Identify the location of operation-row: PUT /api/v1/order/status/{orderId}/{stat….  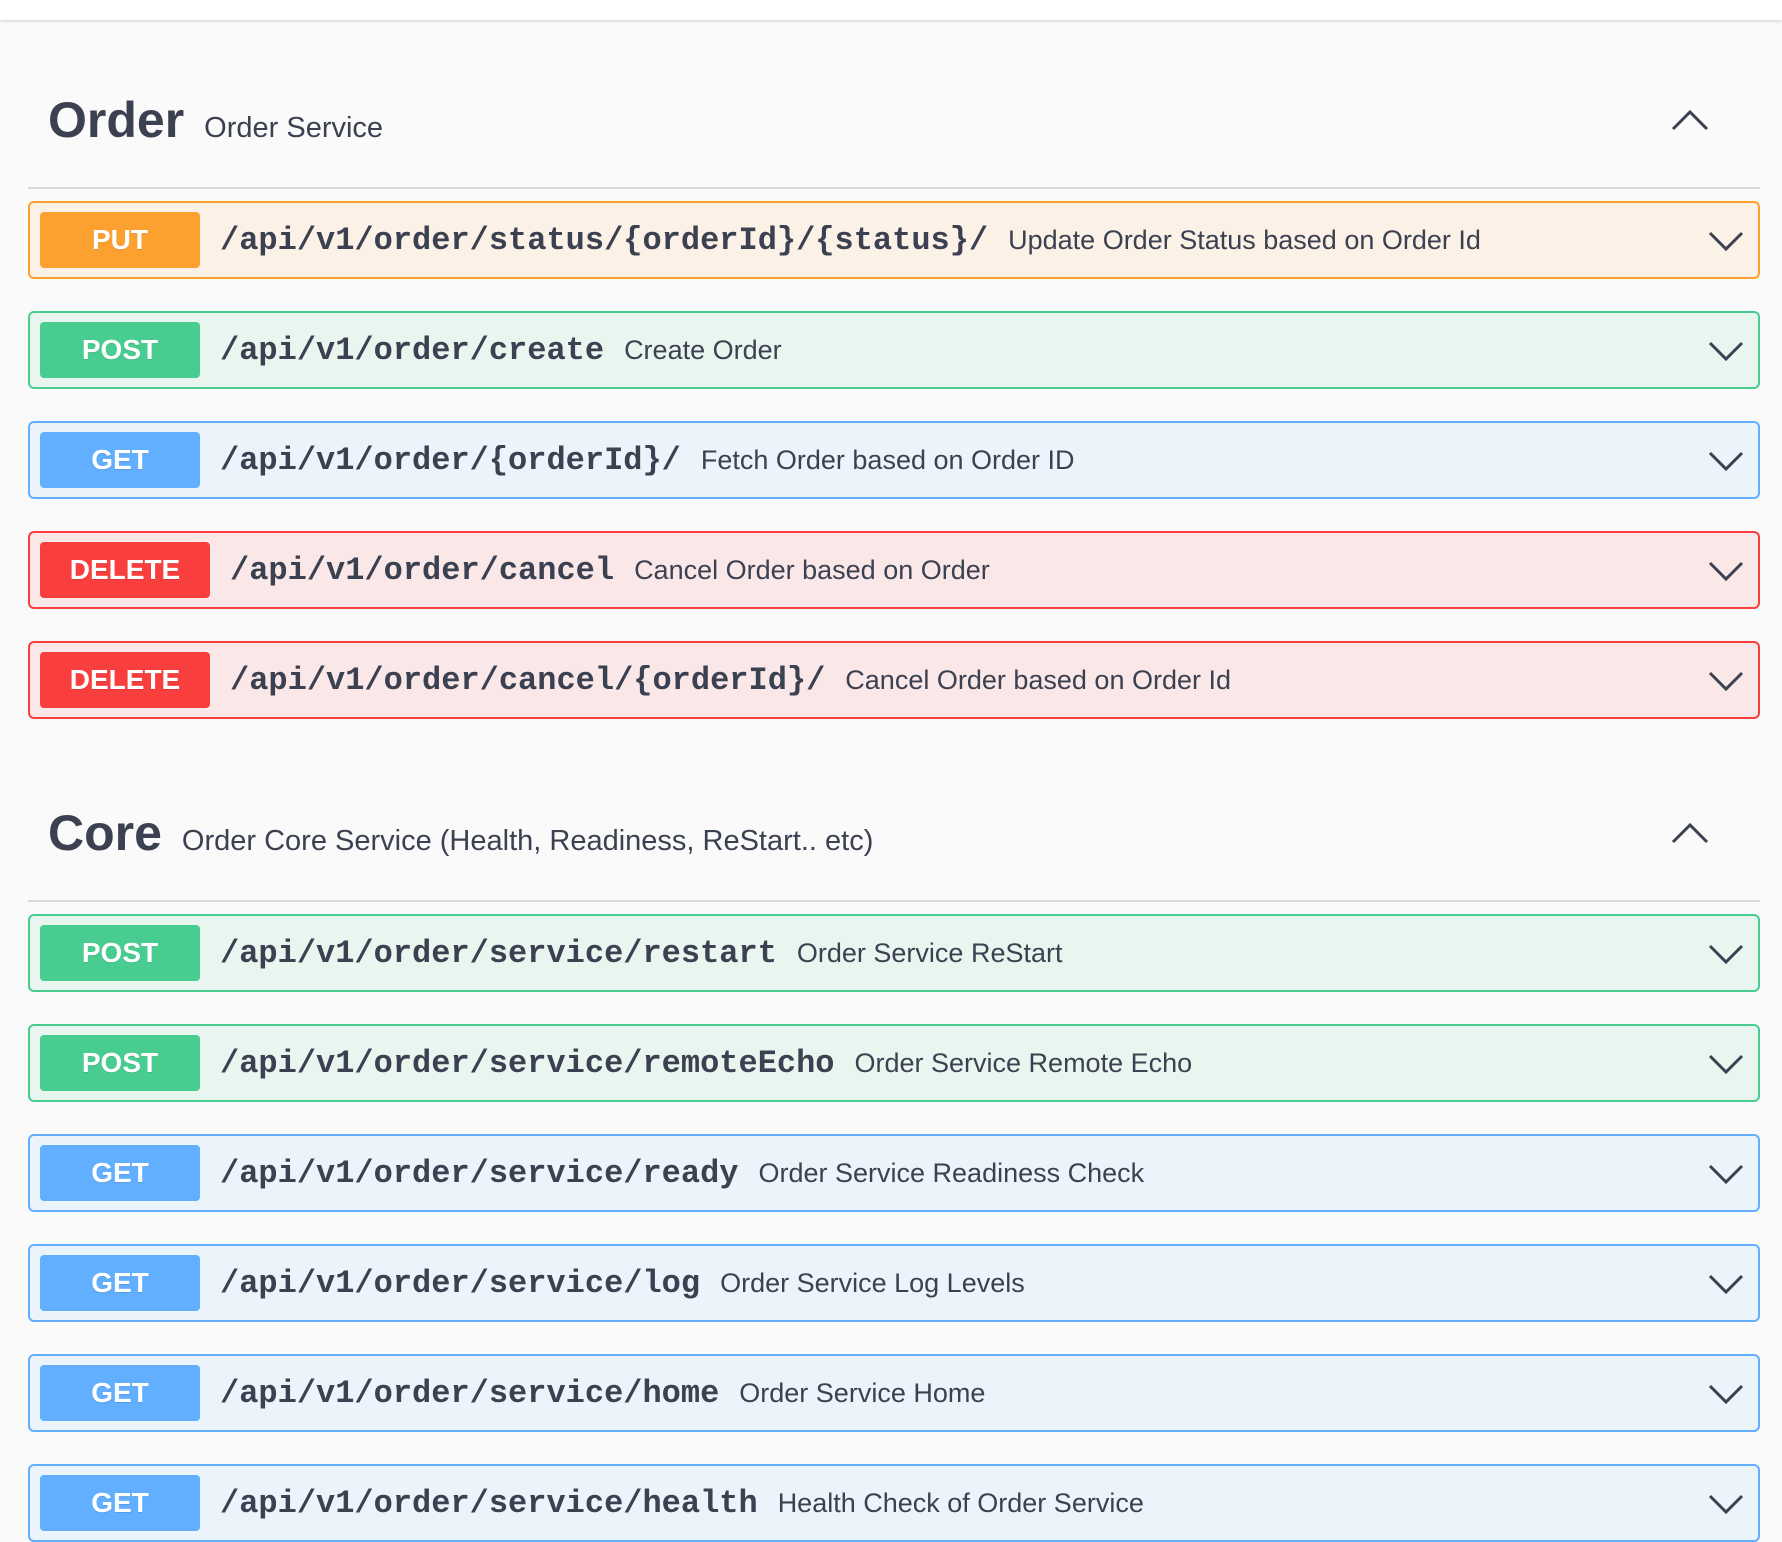
(894, 240).